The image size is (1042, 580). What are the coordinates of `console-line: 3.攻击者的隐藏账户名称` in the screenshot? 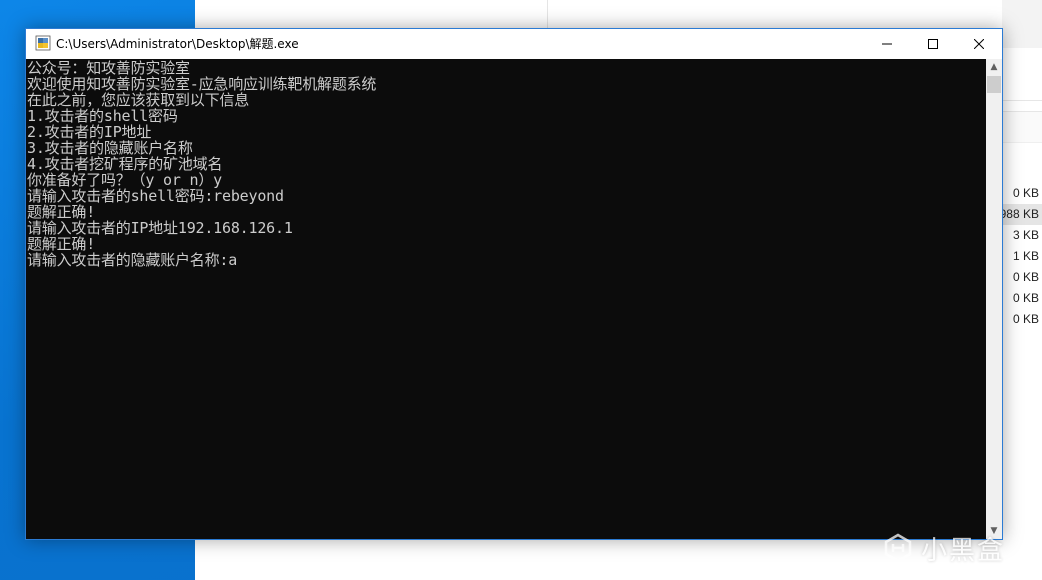 It's located at (110, 148).